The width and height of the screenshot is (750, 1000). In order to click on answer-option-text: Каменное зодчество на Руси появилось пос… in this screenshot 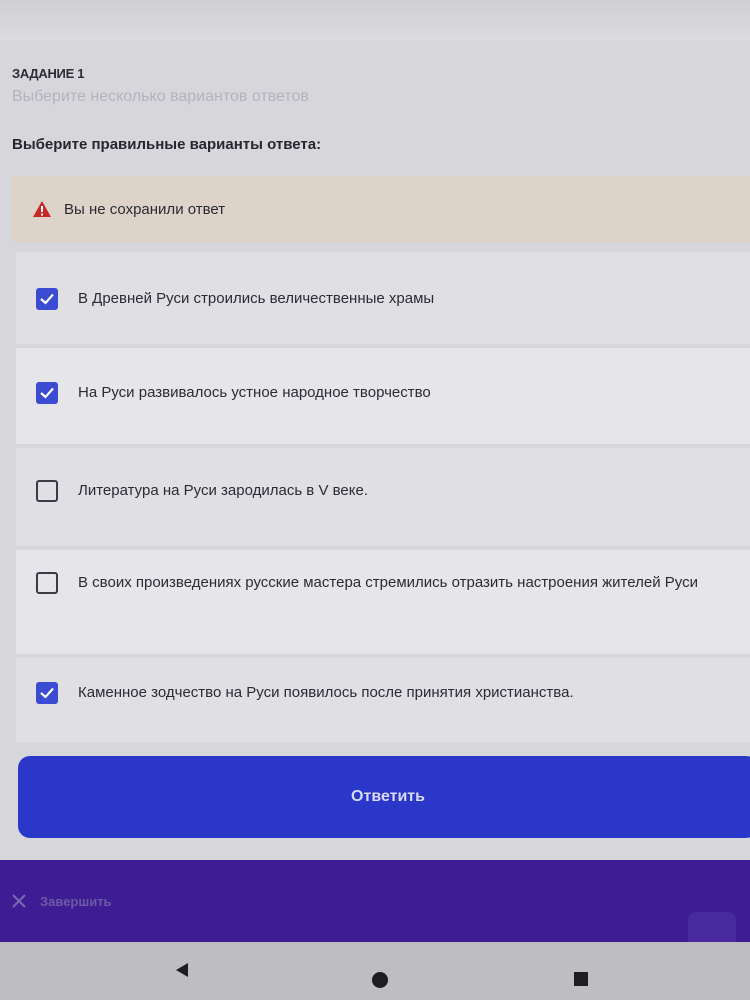, I will do `click(326, 692)`.